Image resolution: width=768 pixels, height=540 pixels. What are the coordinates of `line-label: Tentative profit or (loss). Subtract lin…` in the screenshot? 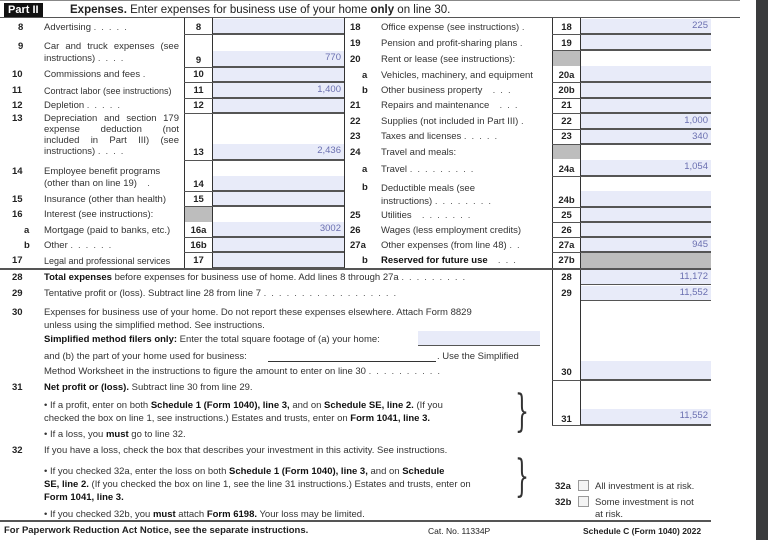 It's located at (223, 293).